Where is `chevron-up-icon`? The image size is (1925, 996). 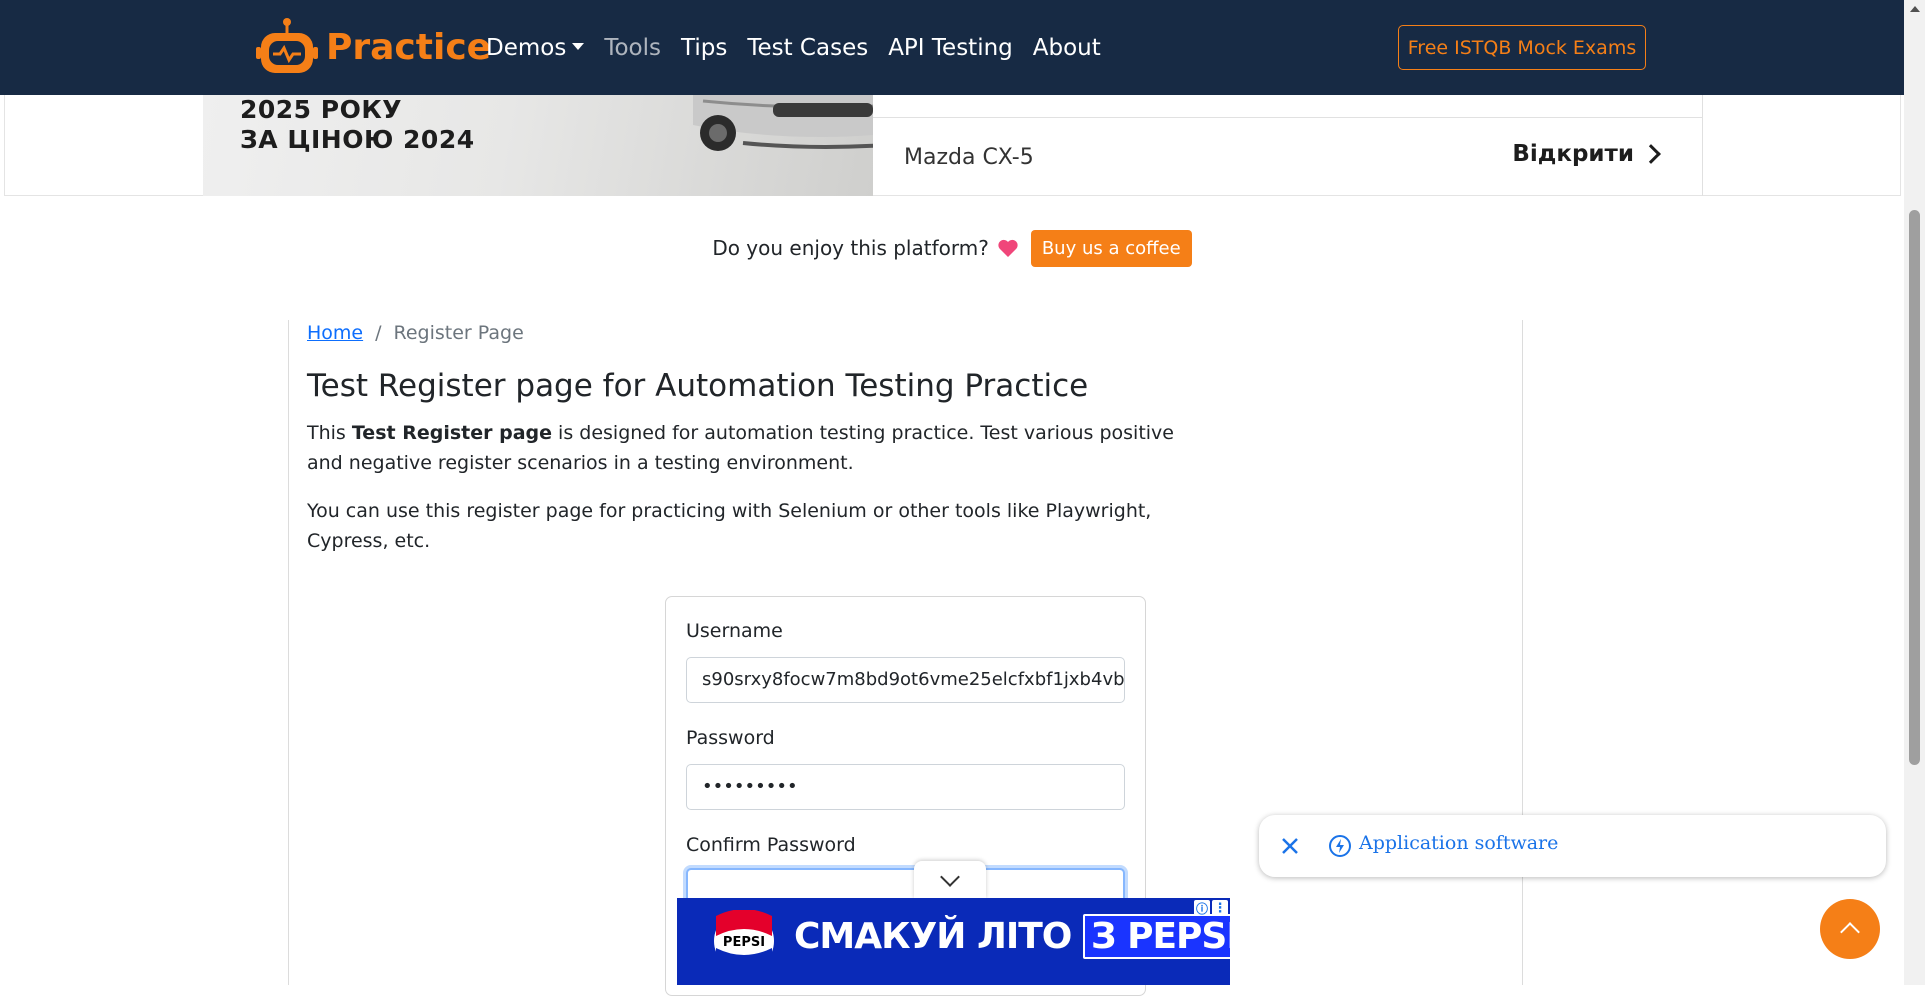
chevron-up-icon is located at coordinates (1850, 932).